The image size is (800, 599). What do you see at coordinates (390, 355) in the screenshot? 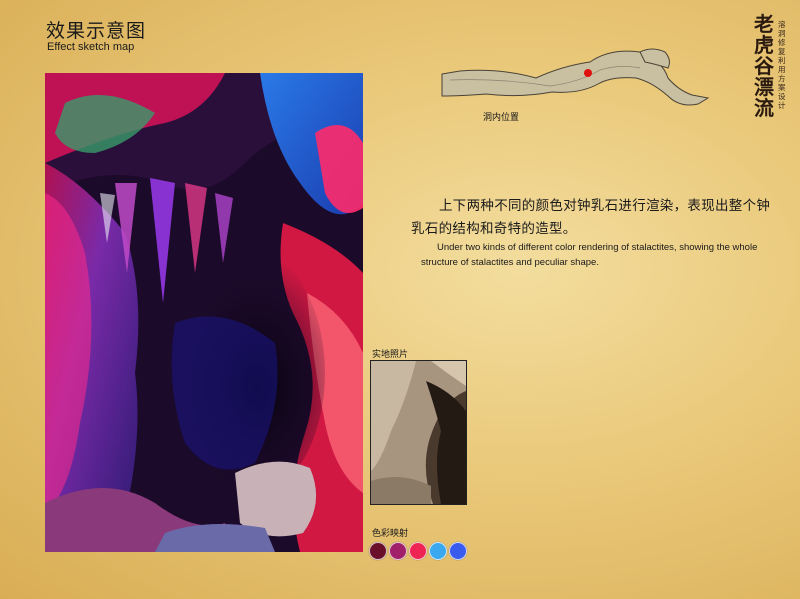
I see `real-photo-label: 实地照片` at bounding box center [390, 355].